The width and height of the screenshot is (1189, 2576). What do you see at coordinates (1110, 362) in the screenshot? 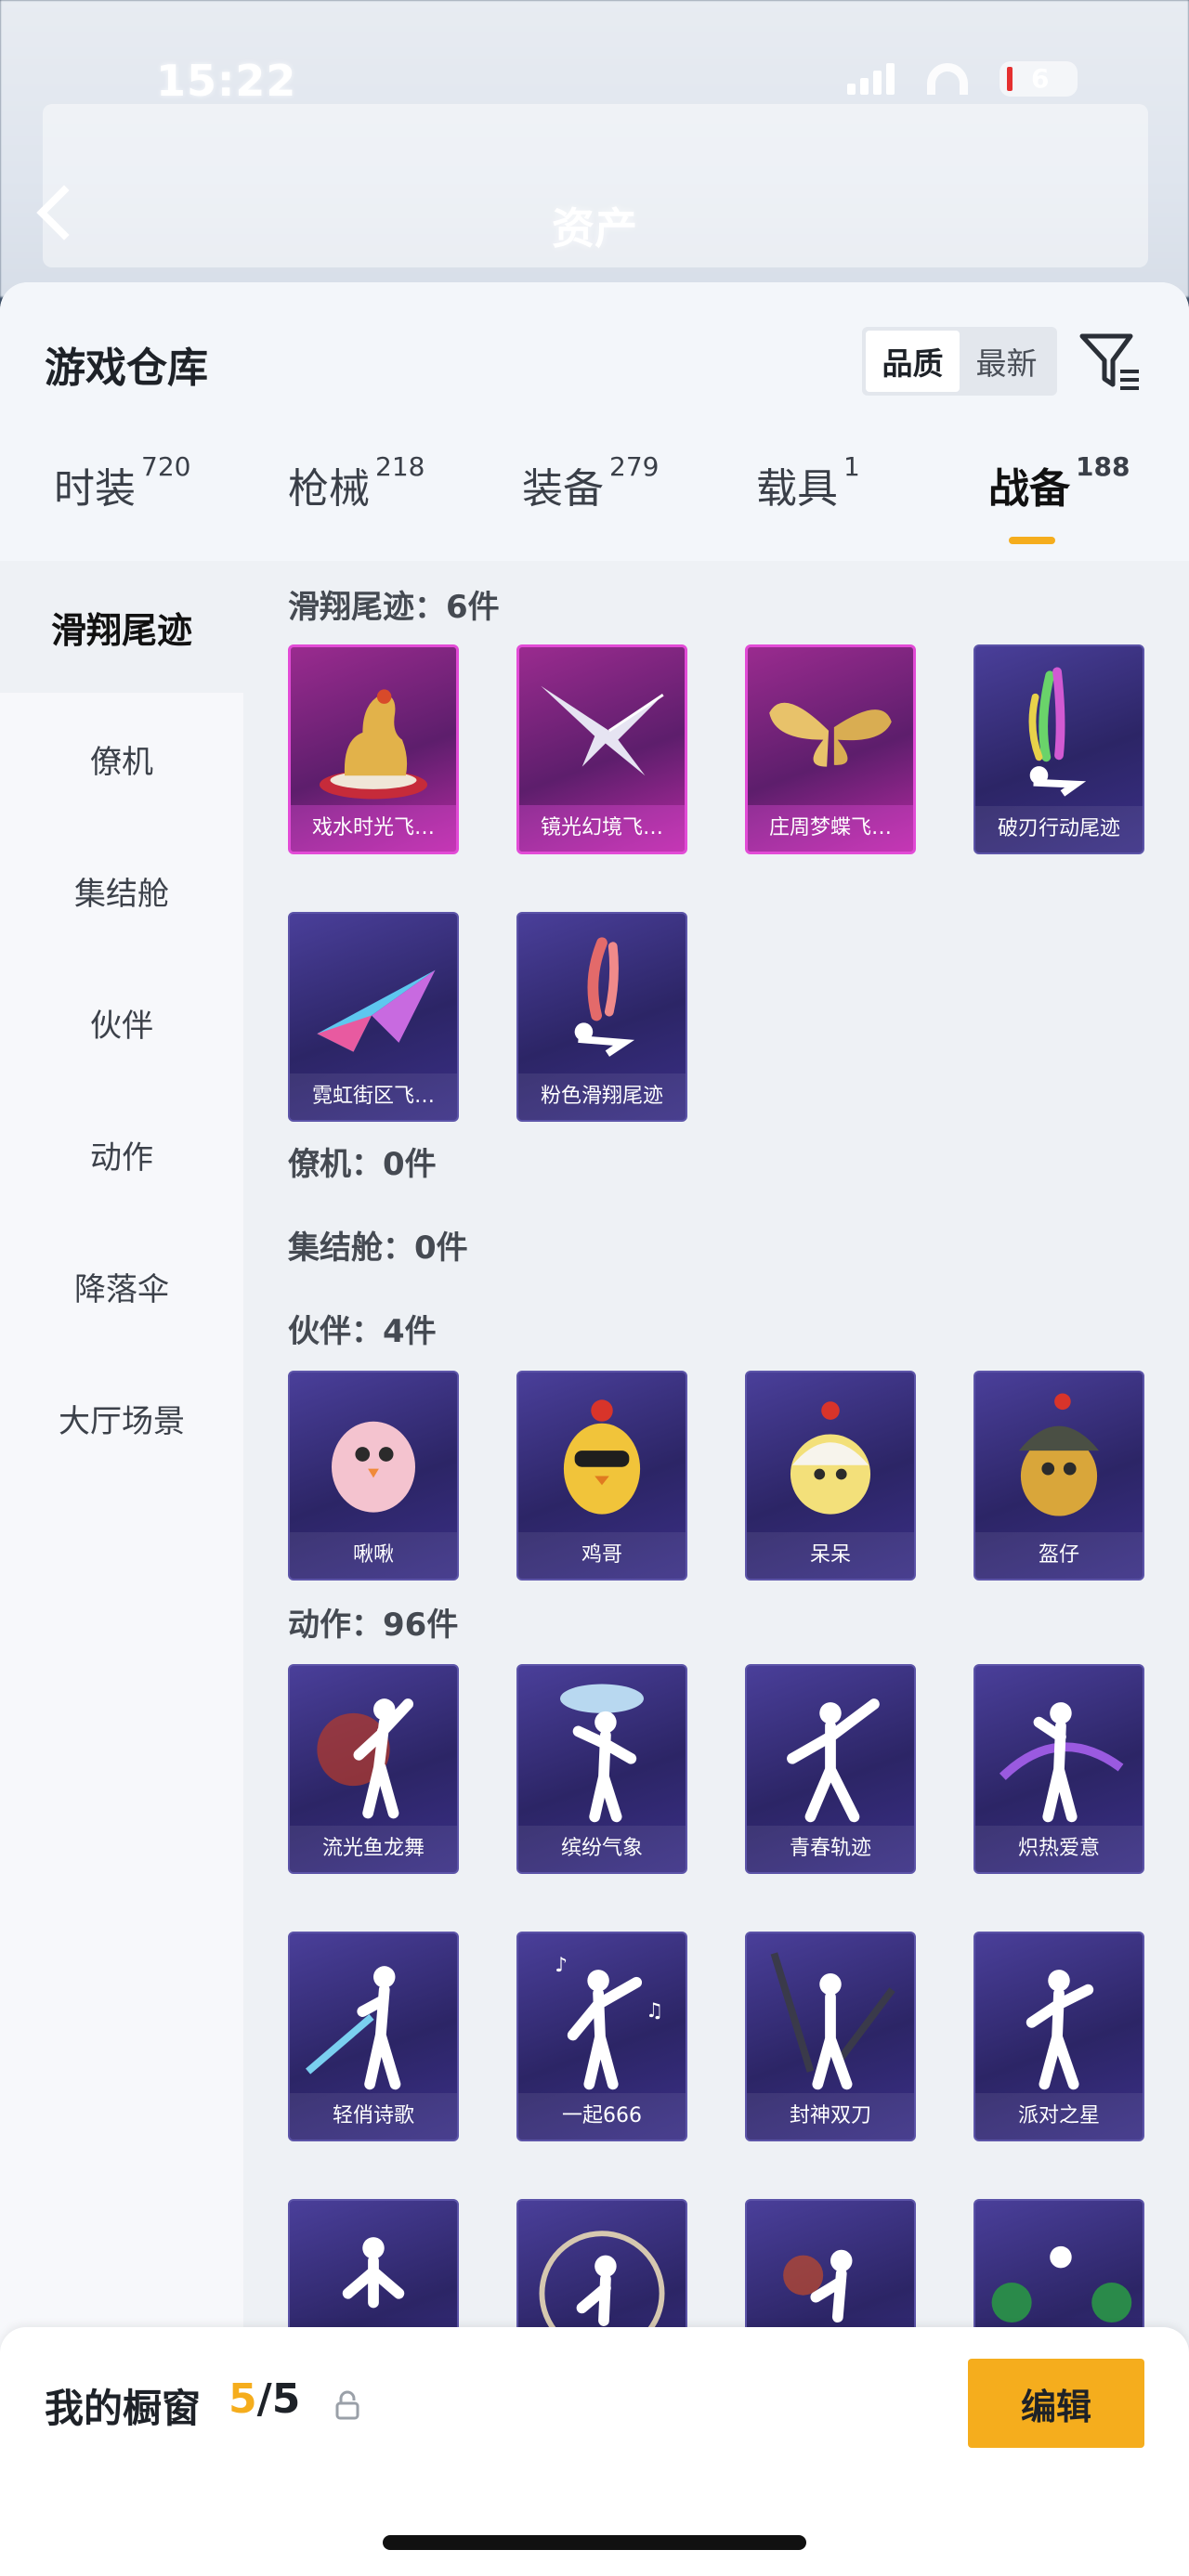
I see `filter-icon` at bounding box center [1110, 362].